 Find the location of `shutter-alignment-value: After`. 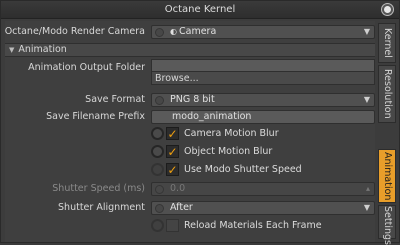

shutter-alignment-value: After is located at coordinates (181, 207).